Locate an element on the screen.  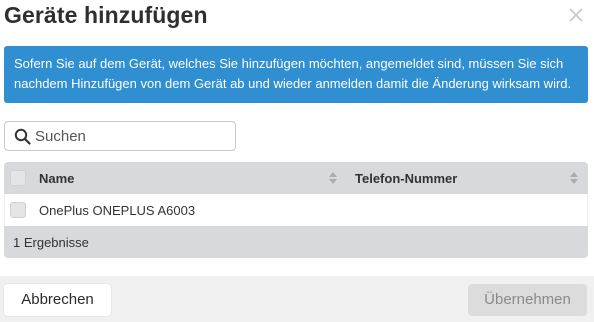
result-count: 1 Ergebnisse is located at coordinates (51, 242).